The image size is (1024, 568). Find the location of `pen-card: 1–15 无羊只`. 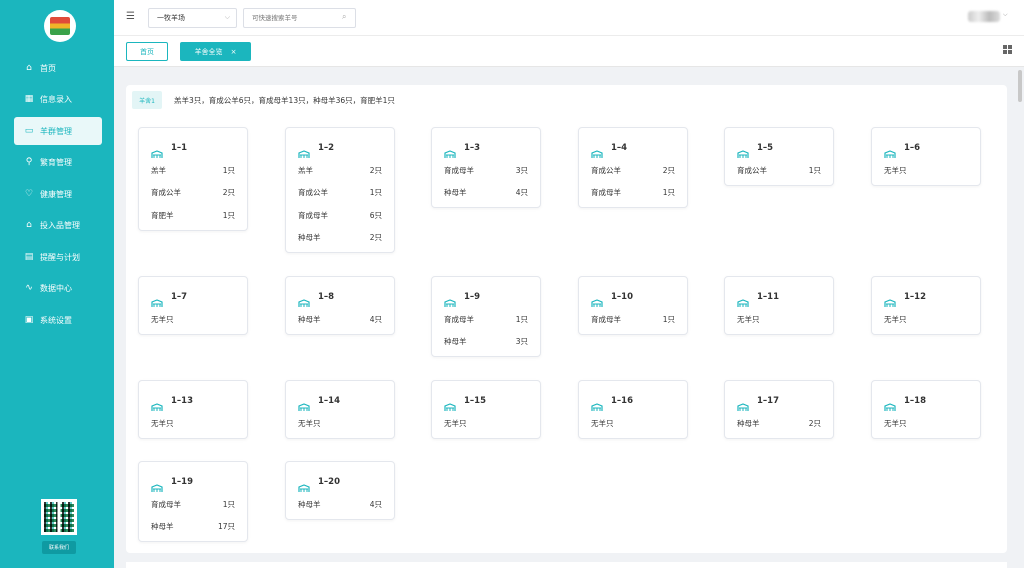

pen-card: 1–15 无羊只 is located at coordinates (486, 409).